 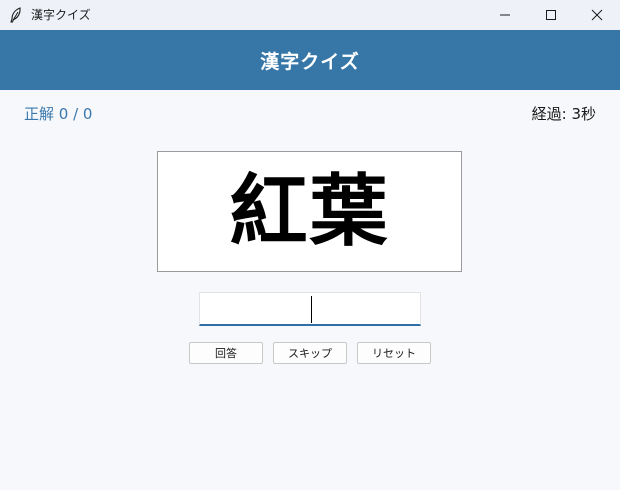 I want to click on score-label: 正解 0 / 0, so click(x=58, y=114).